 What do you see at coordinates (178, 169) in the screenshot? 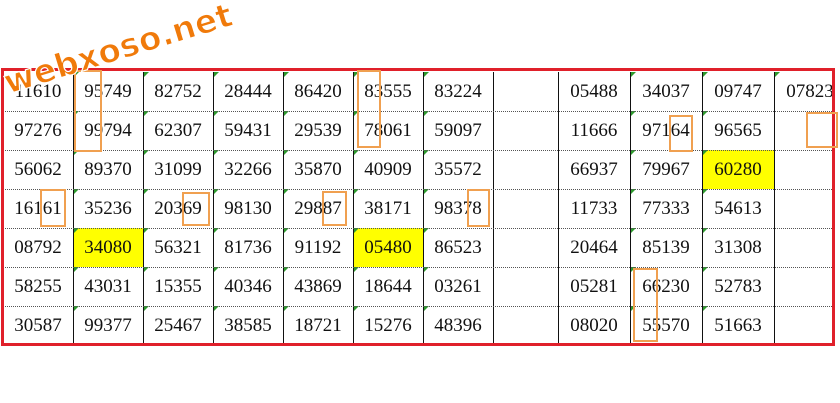
I see `result-cell: 31099` at bounding box center [178, 169].